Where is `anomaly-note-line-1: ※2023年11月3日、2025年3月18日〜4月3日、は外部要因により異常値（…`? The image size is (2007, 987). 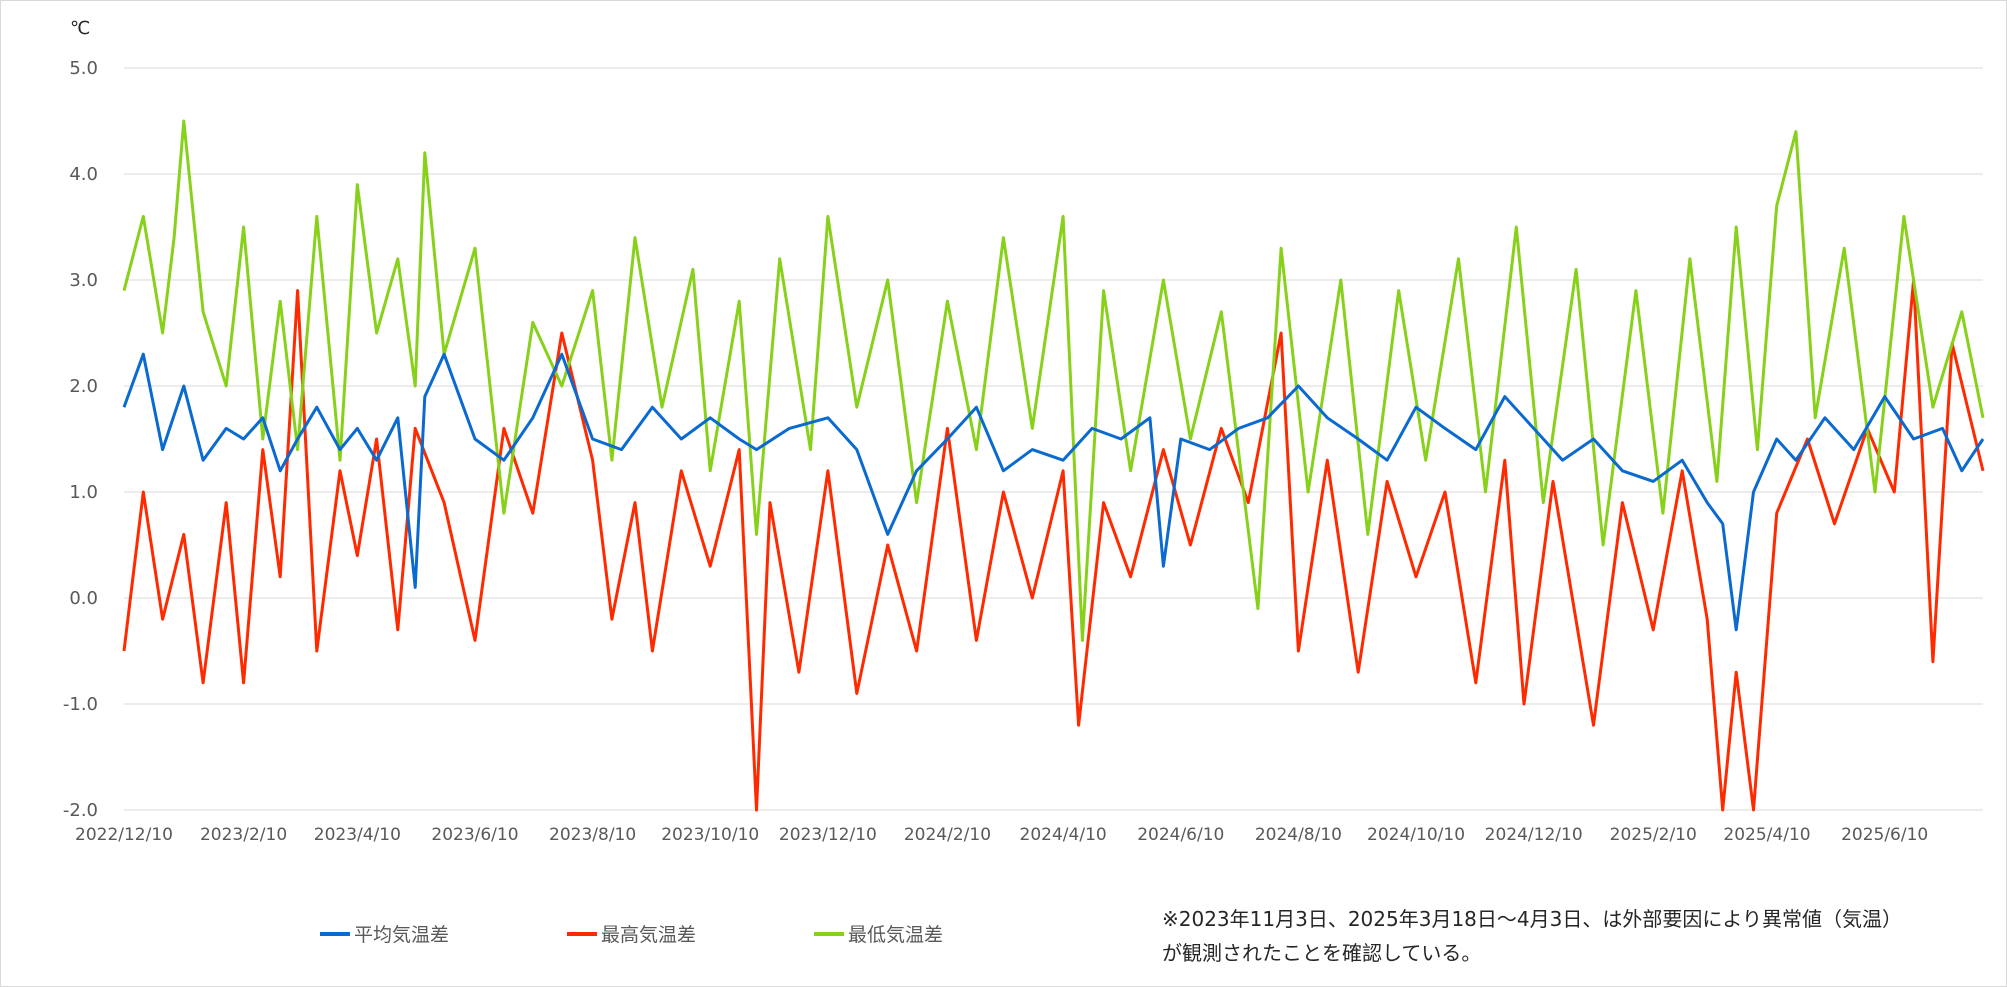
anomaly-note-line-1: ※2023年11月3日、2025年3月18日〜4月3日、は外部要因により異常値（… is located at coordinates (1532, 919).